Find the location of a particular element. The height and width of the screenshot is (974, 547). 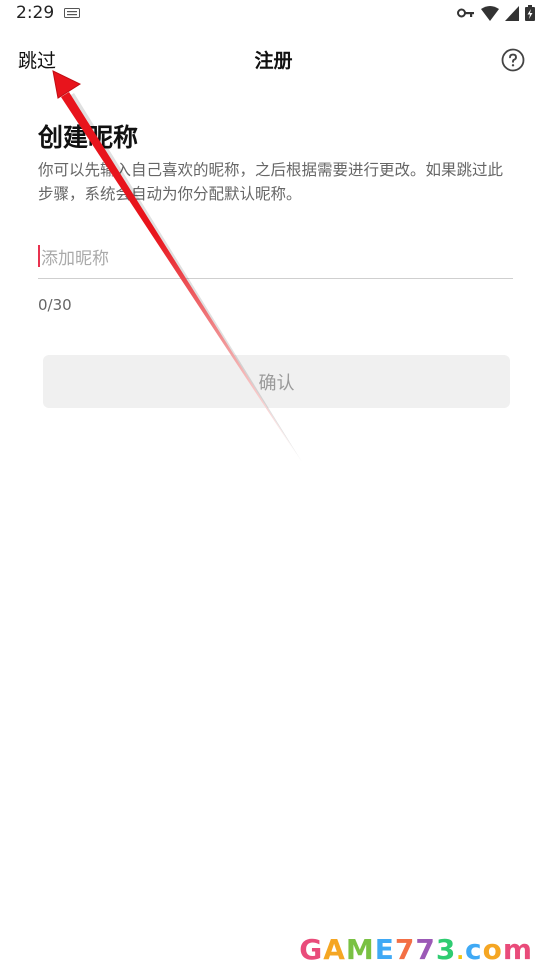

status-icons is located at coordinates (496, 13).